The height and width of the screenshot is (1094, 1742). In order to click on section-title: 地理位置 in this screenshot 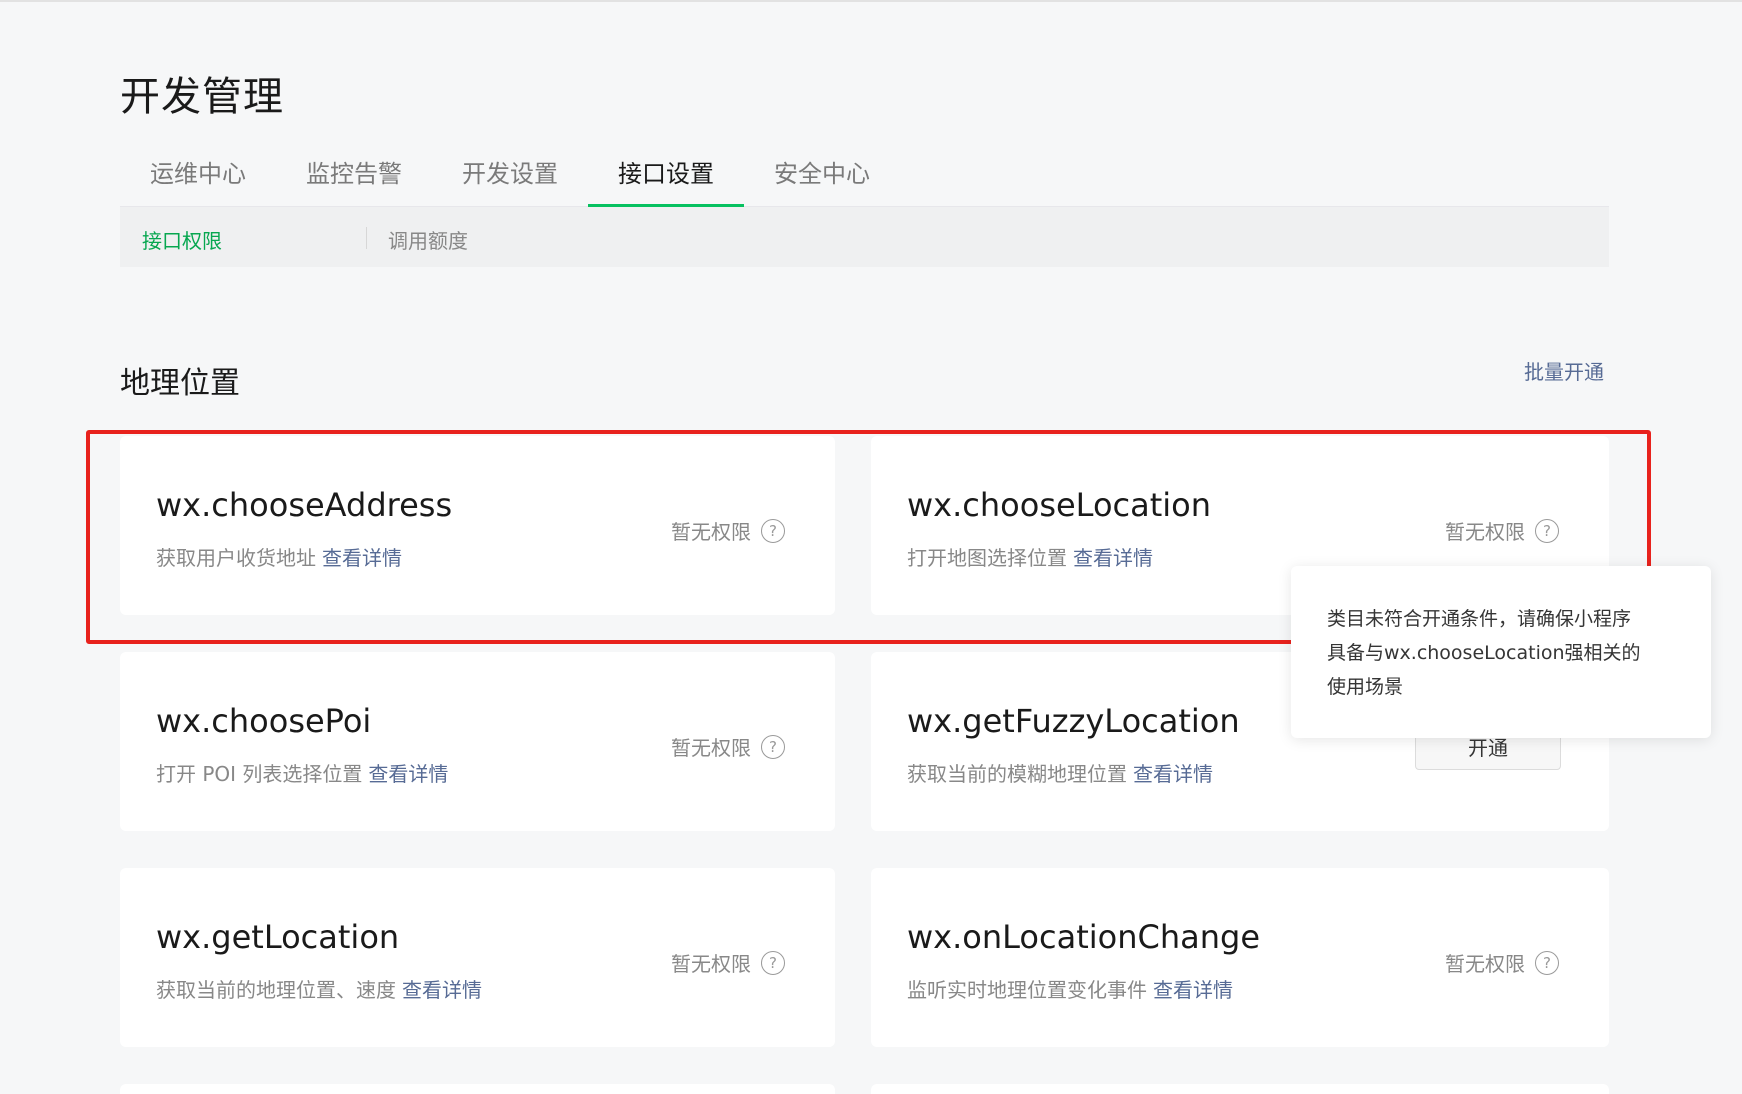, I will do `click(180, 383)`.